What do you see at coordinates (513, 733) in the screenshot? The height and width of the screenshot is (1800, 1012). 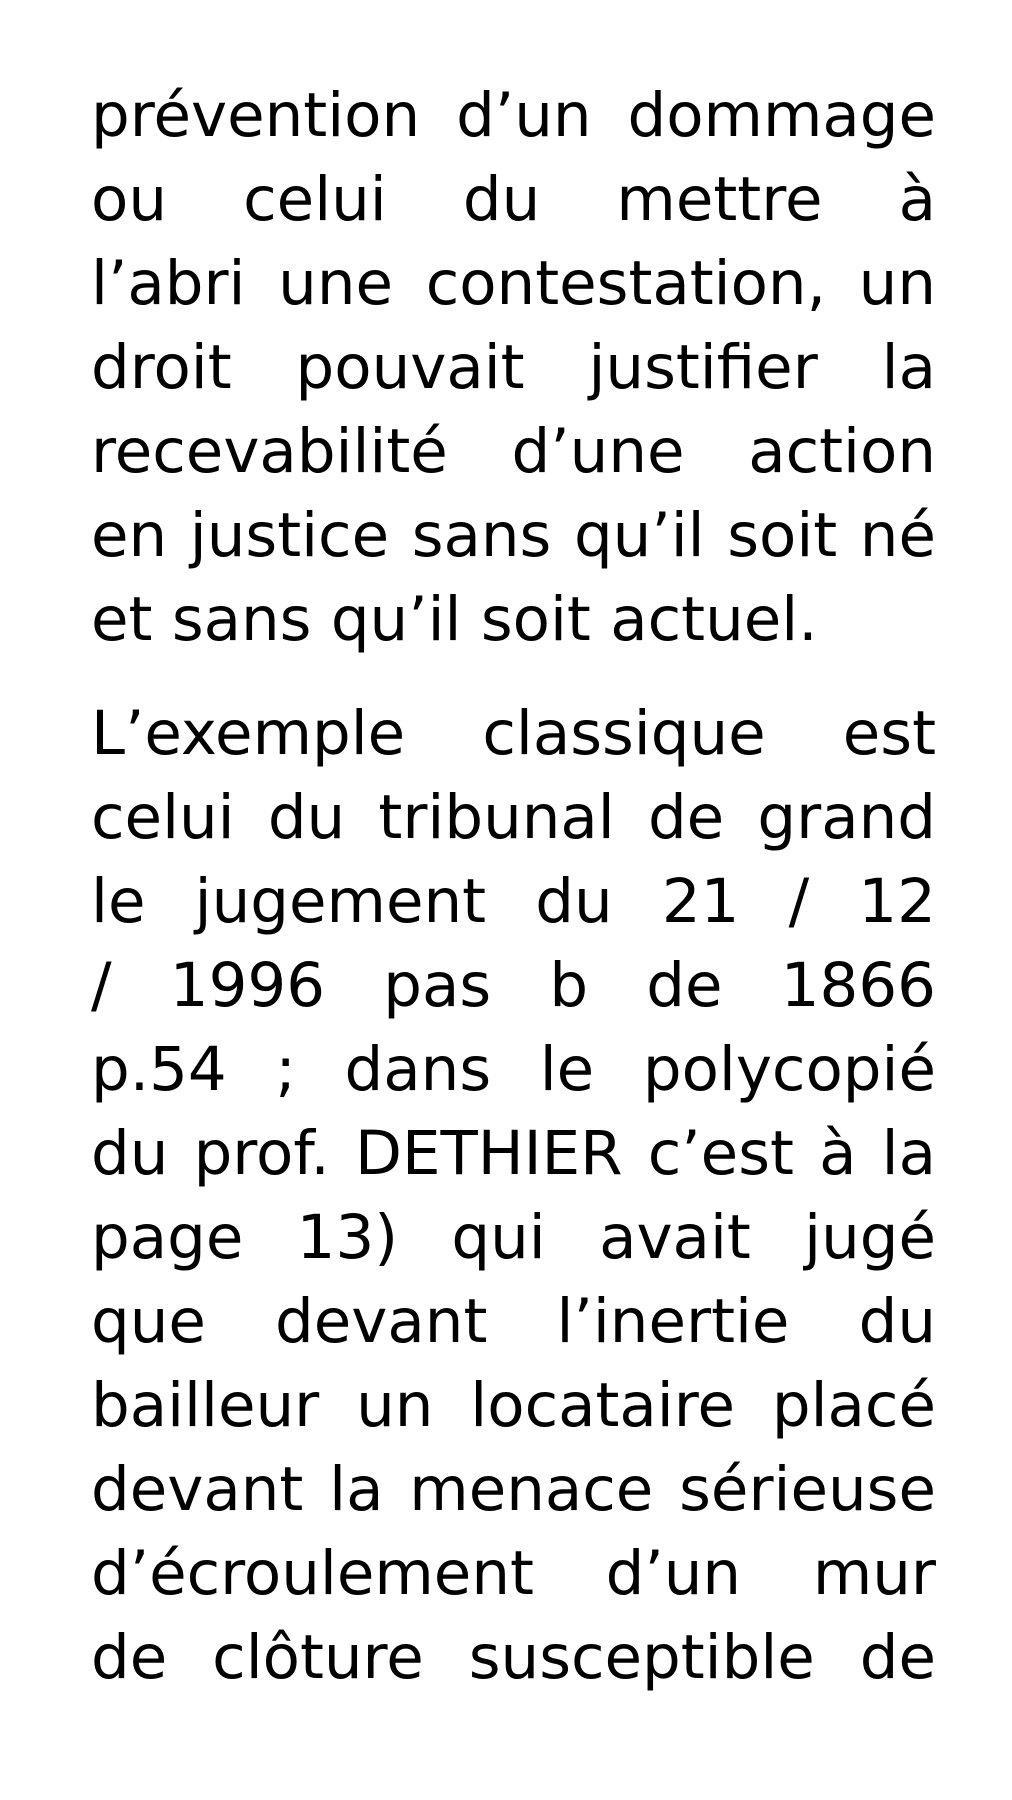 I see `text-line: L’exemple classique est` at bounding box center [513, 733].